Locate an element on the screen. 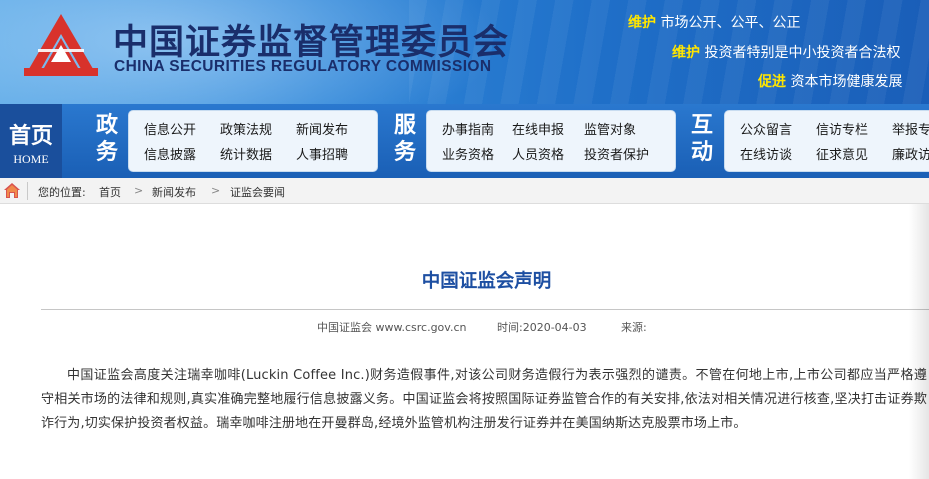 Image resolution: width=929 pixels, height=479 pixels. slogan-1-verb: 维护 is located at coordinates (642, 23).